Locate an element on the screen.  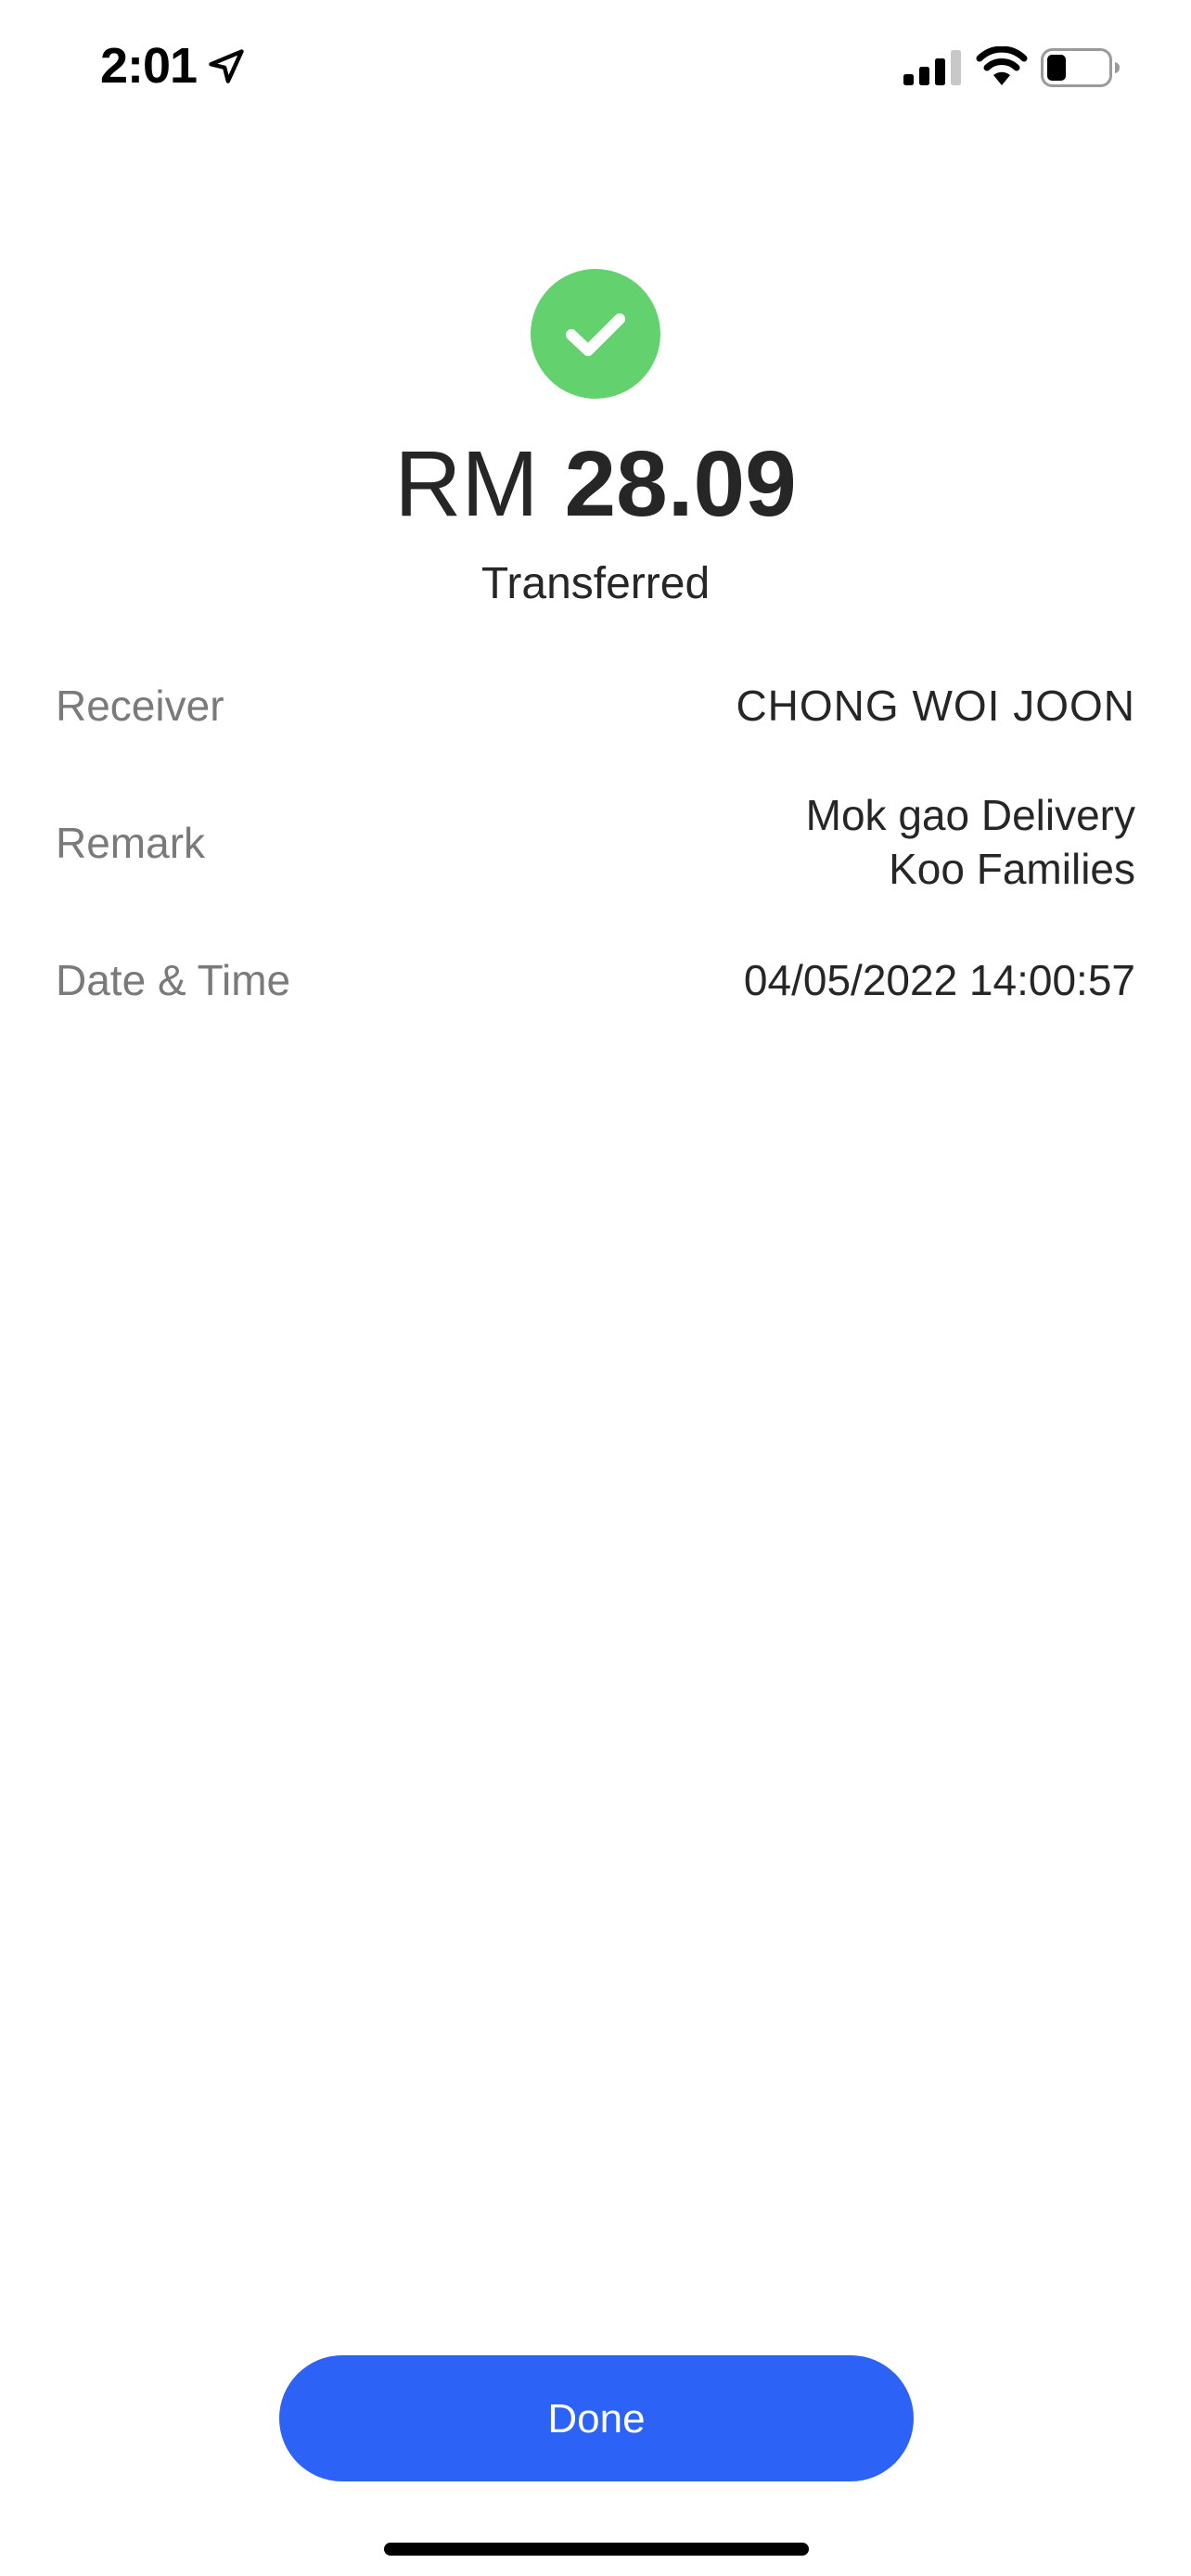
wifi-icon is located at coordinates (1002, 65).